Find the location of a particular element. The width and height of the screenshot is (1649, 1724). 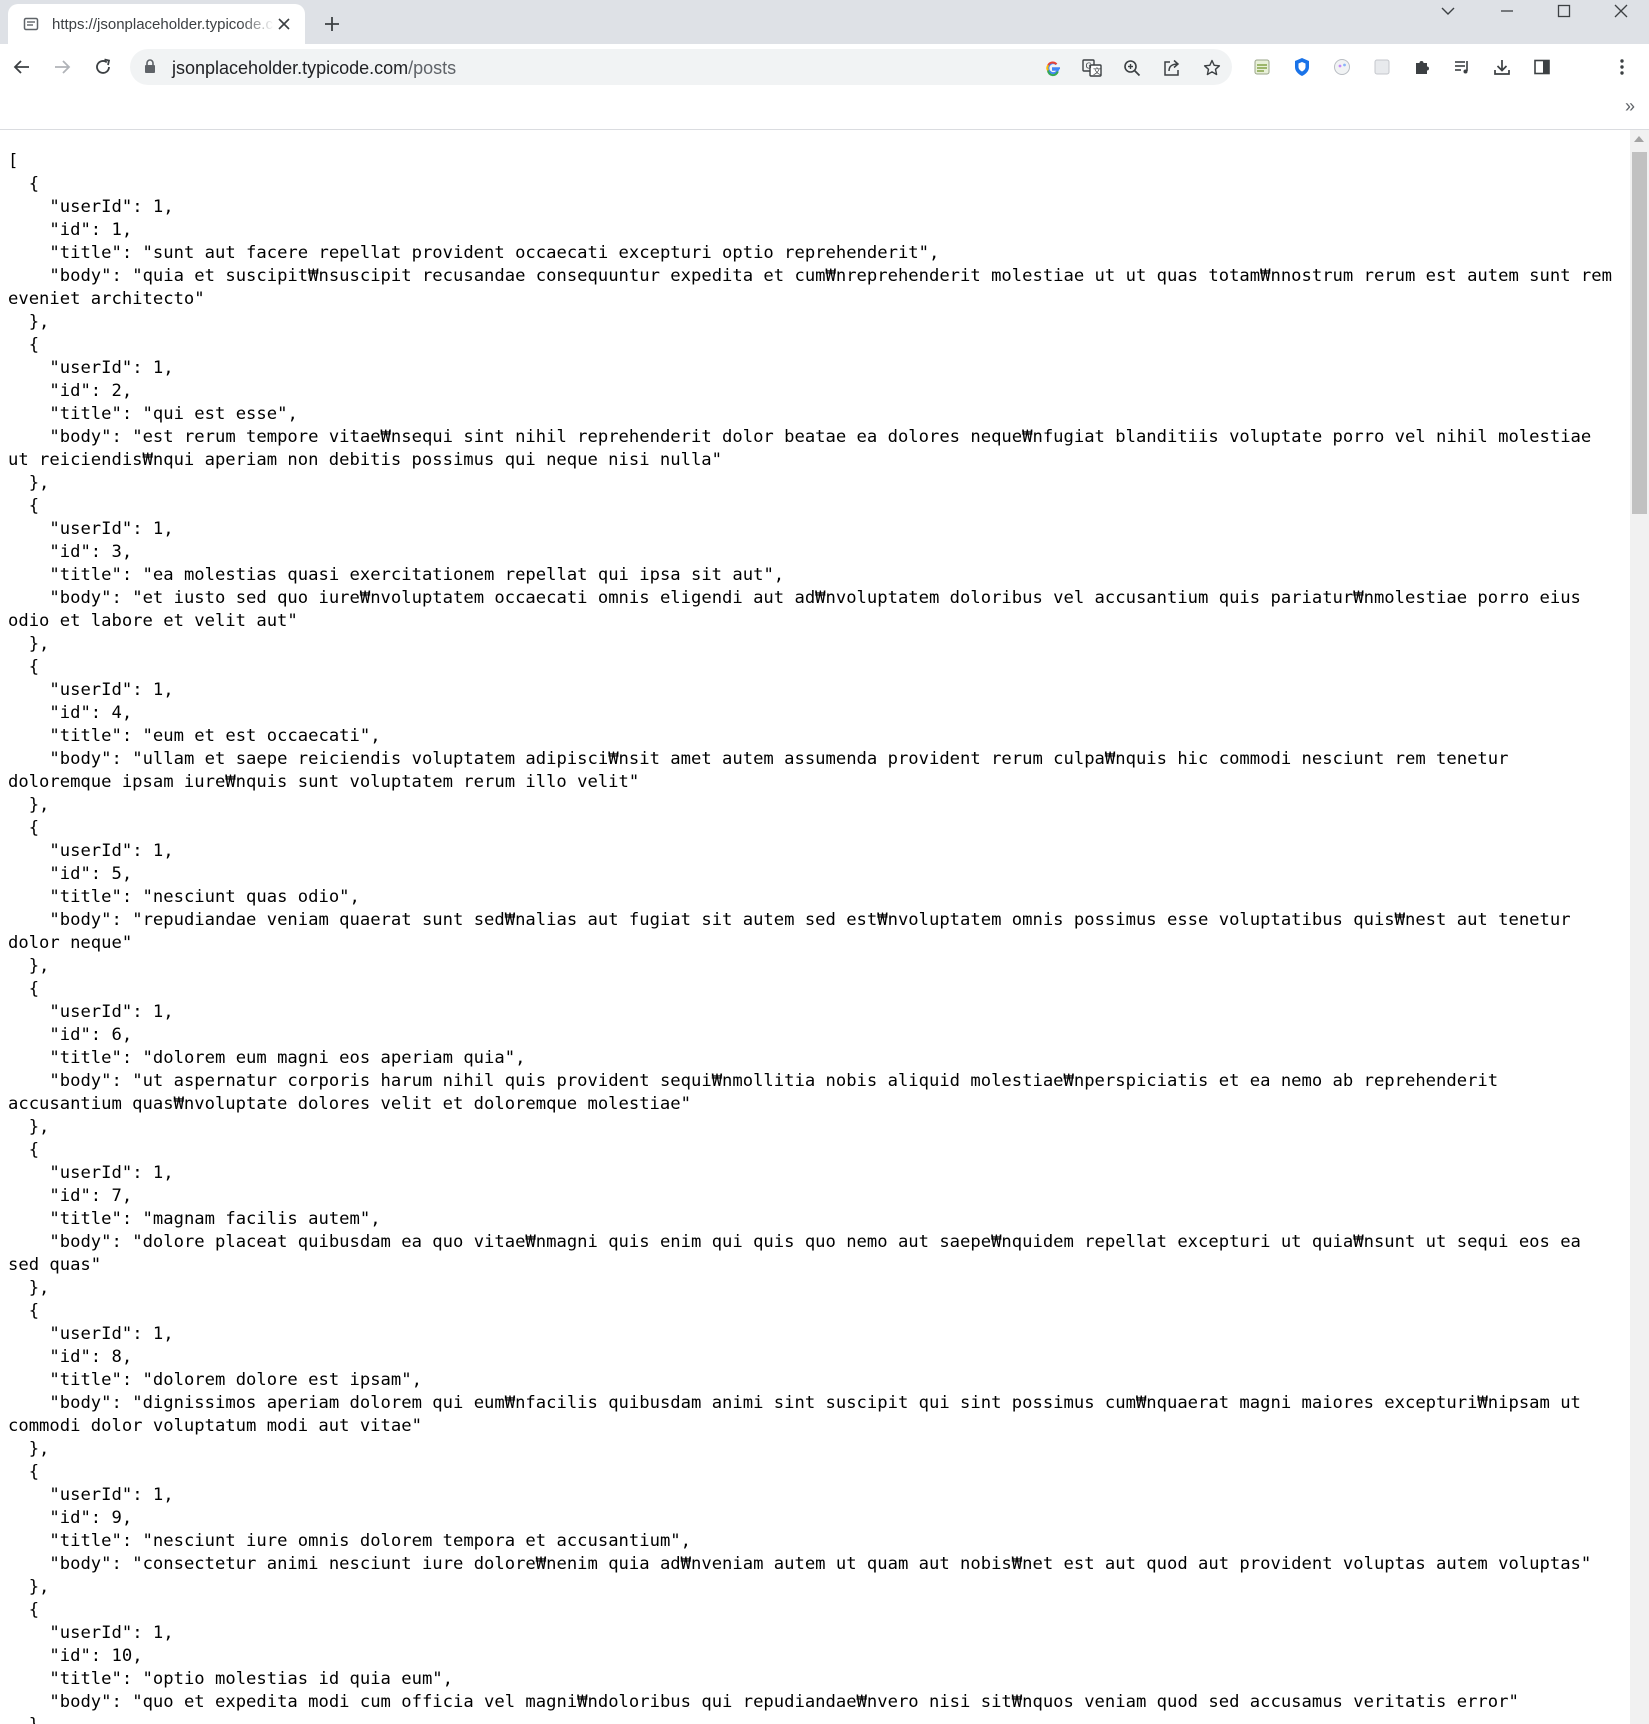

url-text: jsonplaceholder.typicode.com/posts is located at coordinates (314, 68).